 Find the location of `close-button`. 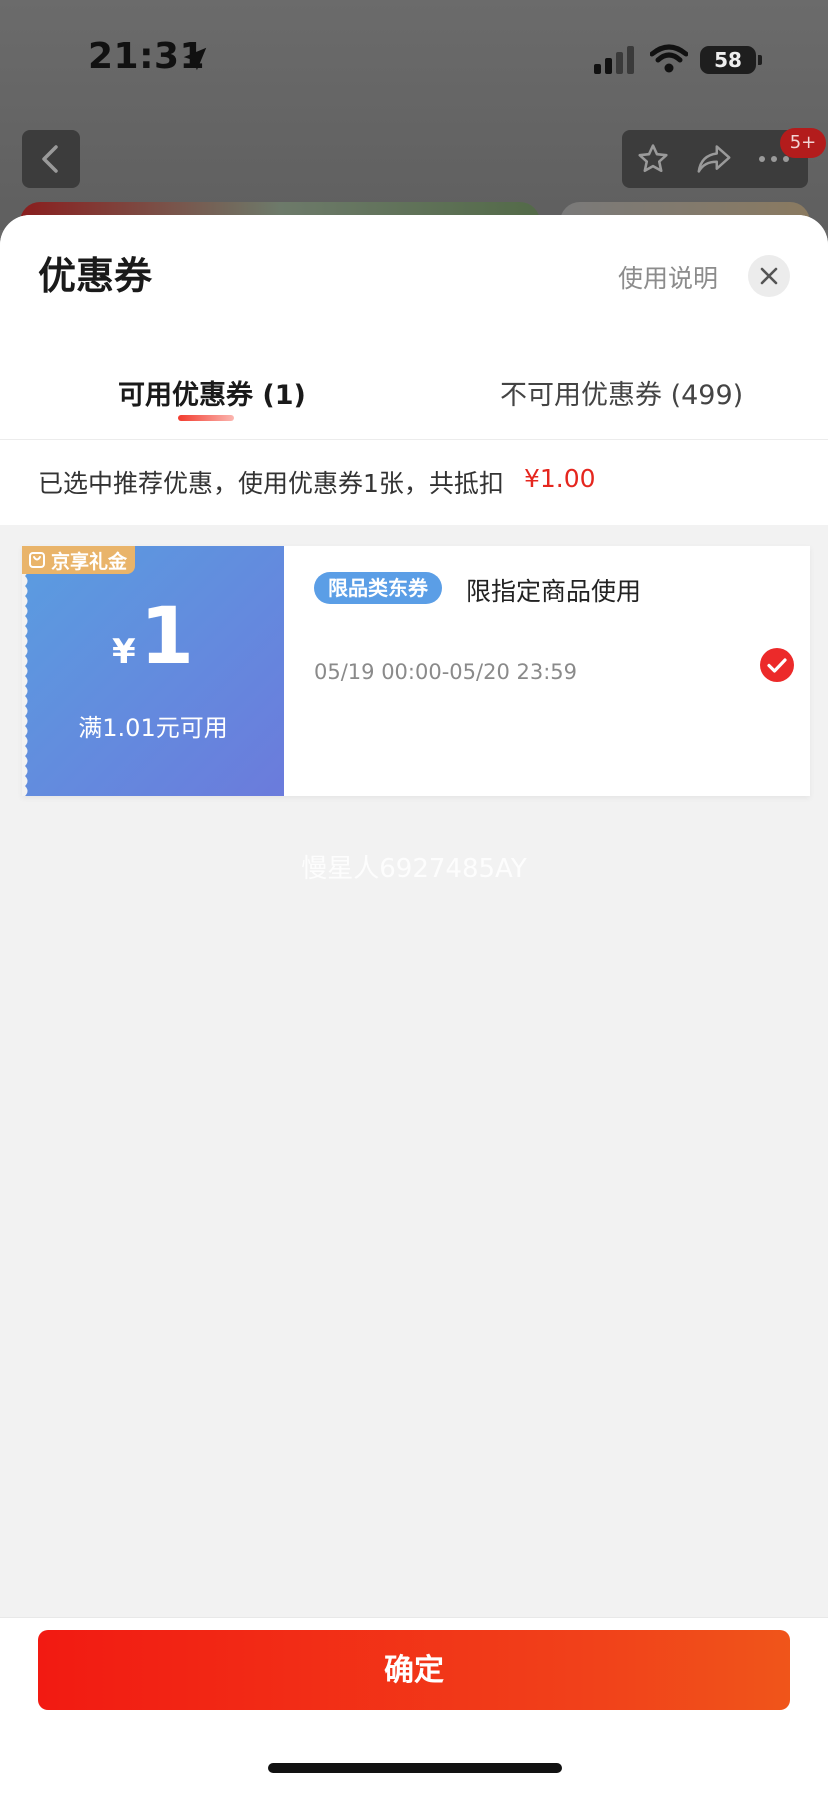

close-button is located at coordinates (769, 276).